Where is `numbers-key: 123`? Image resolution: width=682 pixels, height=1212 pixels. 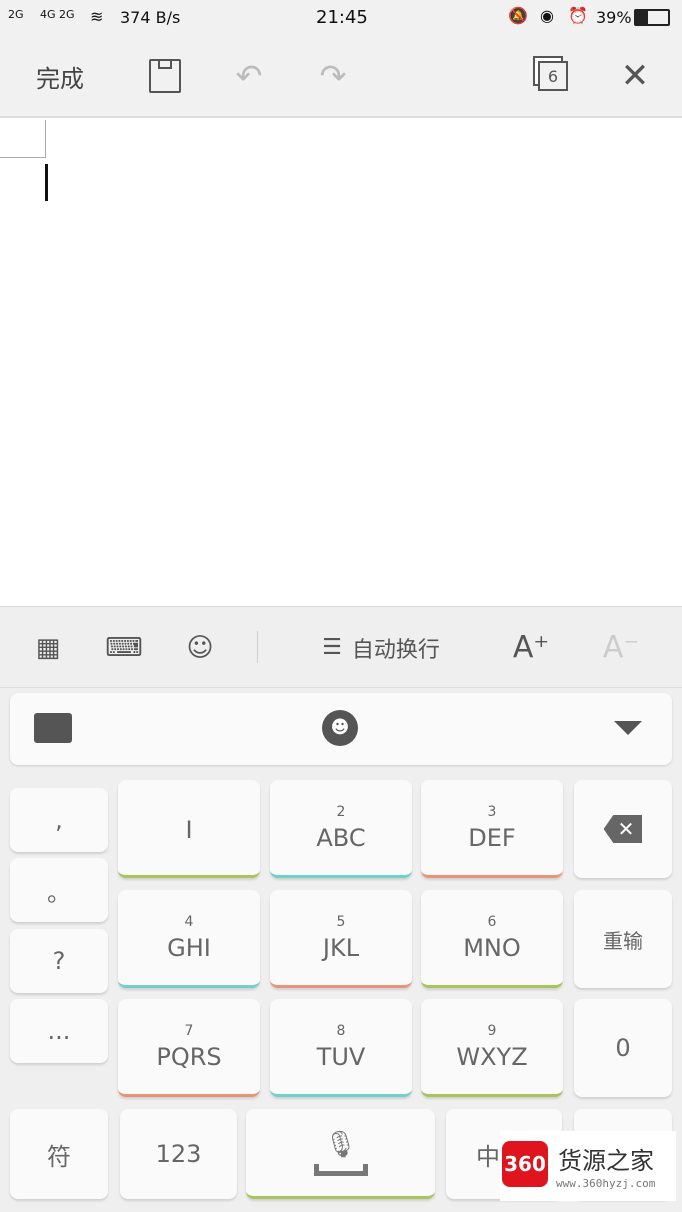
numbers-key: 123 is located at coordinates (178, 1154).